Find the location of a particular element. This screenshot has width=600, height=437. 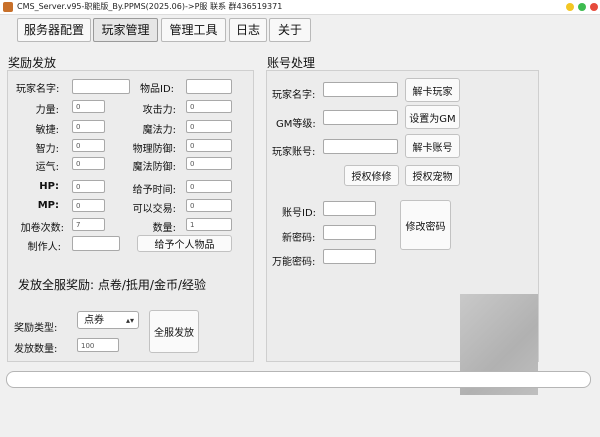

account-label: 玩家账号: is located at coordinates (294, 152).